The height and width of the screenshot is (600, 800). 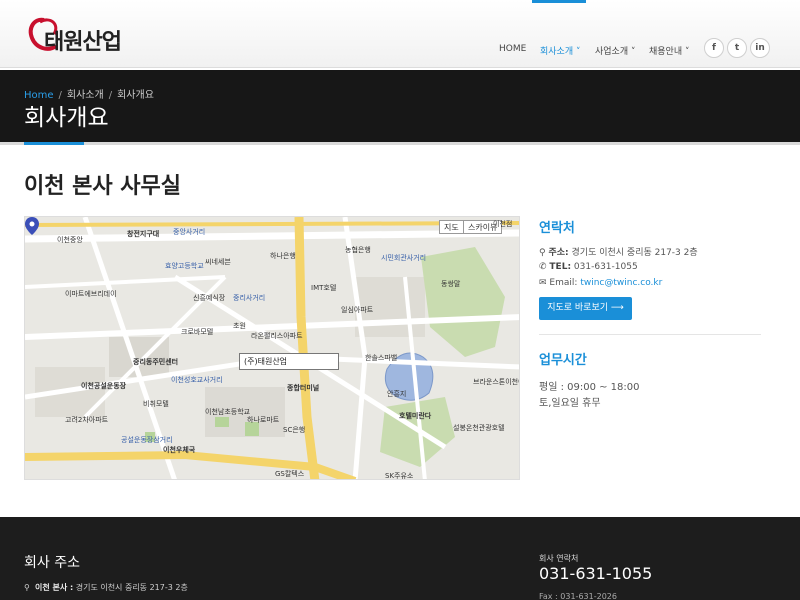 I want to click on map-label: 중리동주민센터, so click(x=156, y=362).